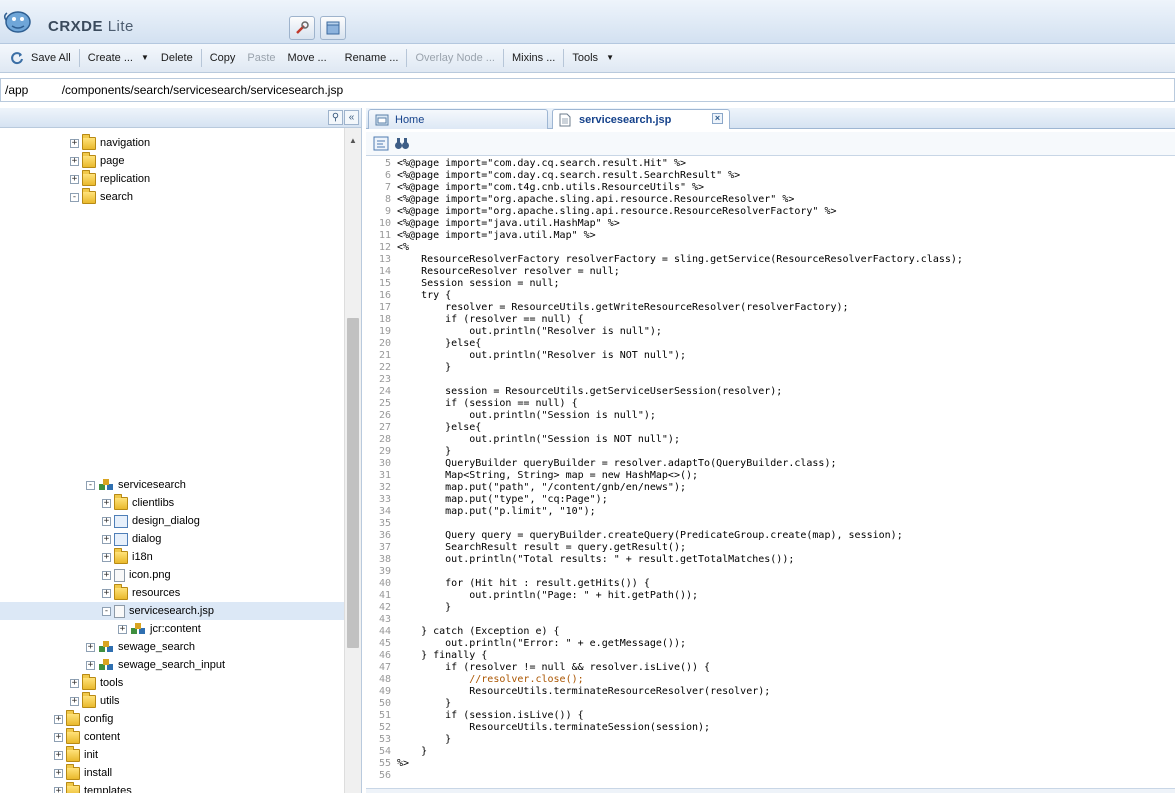  I want to click on paste-button: Paste, so click(261, 58).